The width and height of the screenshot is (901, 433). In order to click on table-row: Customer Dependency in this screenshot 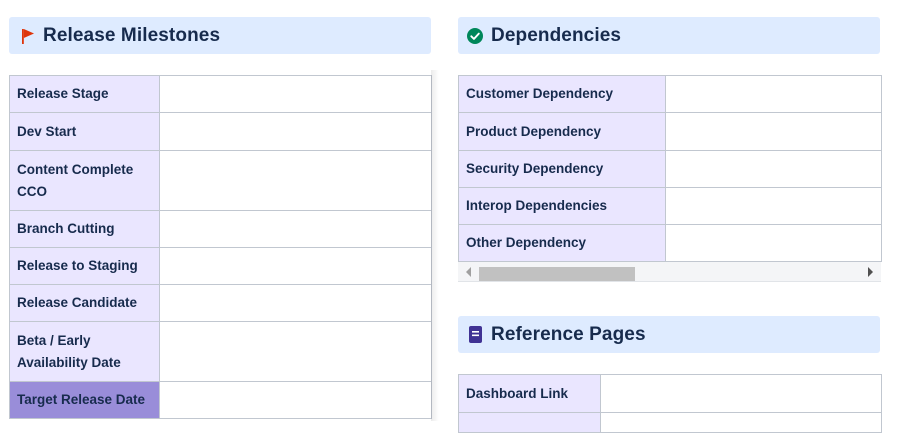, I will do `click(670, 94)`.